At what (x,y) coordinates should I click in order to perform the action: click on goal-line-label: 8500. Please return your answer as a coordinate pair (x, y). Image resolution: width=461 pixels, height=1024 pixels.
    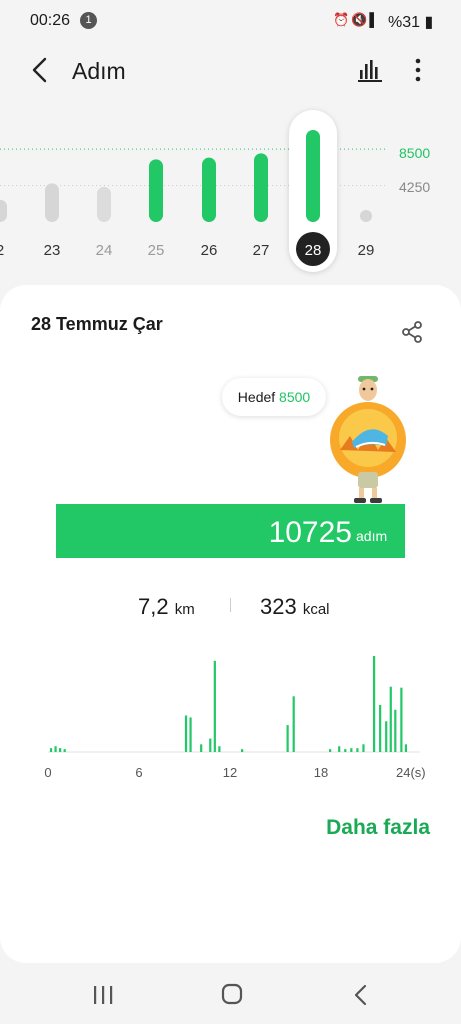
    Looking at the image, I should click on (414, 153).